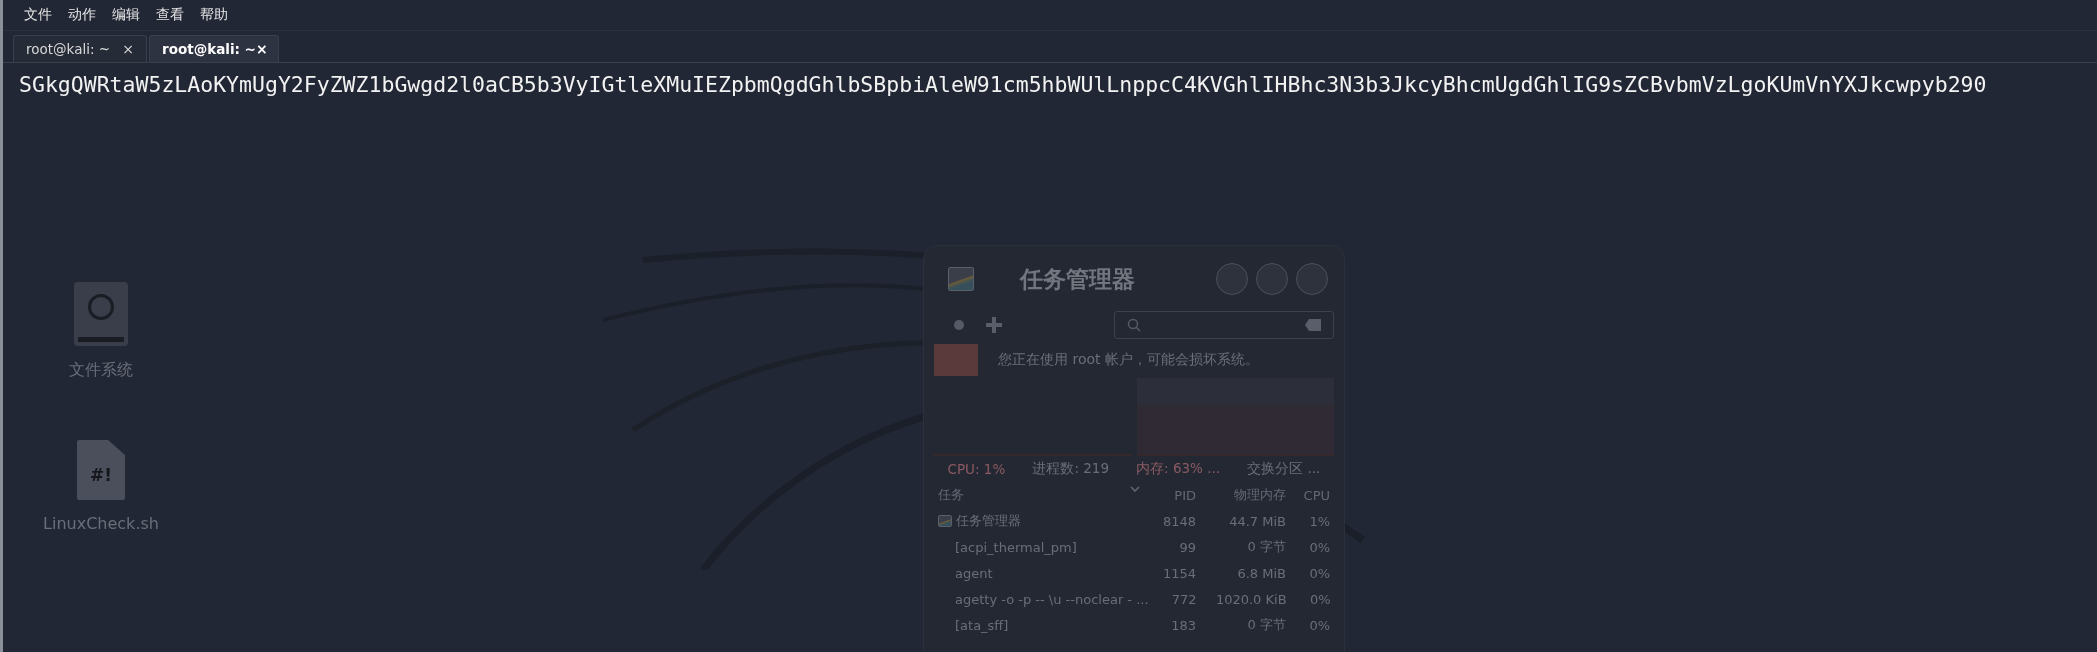 This screenshot has height=652, width=2097. What do you see at coordinates (1070, 469) in the screenshot?
I see `stat-label: 进程数: 219` at bounding box center [1070, 469].